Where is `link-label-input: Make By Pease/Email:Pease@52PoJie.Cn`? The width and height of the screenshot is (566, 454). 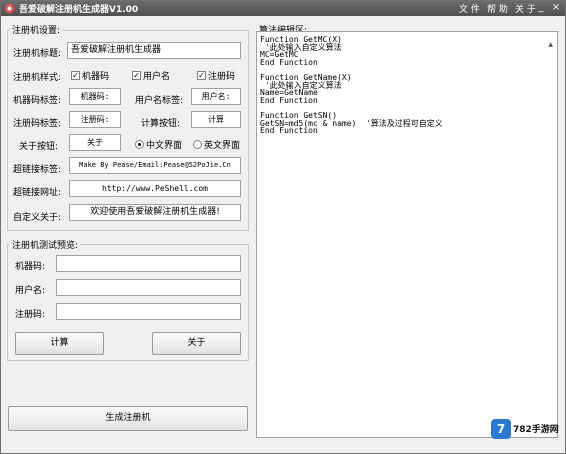
link-label-input: Make By Pease/Email:Pease@52PoJie.Cn is located at coordinates (155, 165).